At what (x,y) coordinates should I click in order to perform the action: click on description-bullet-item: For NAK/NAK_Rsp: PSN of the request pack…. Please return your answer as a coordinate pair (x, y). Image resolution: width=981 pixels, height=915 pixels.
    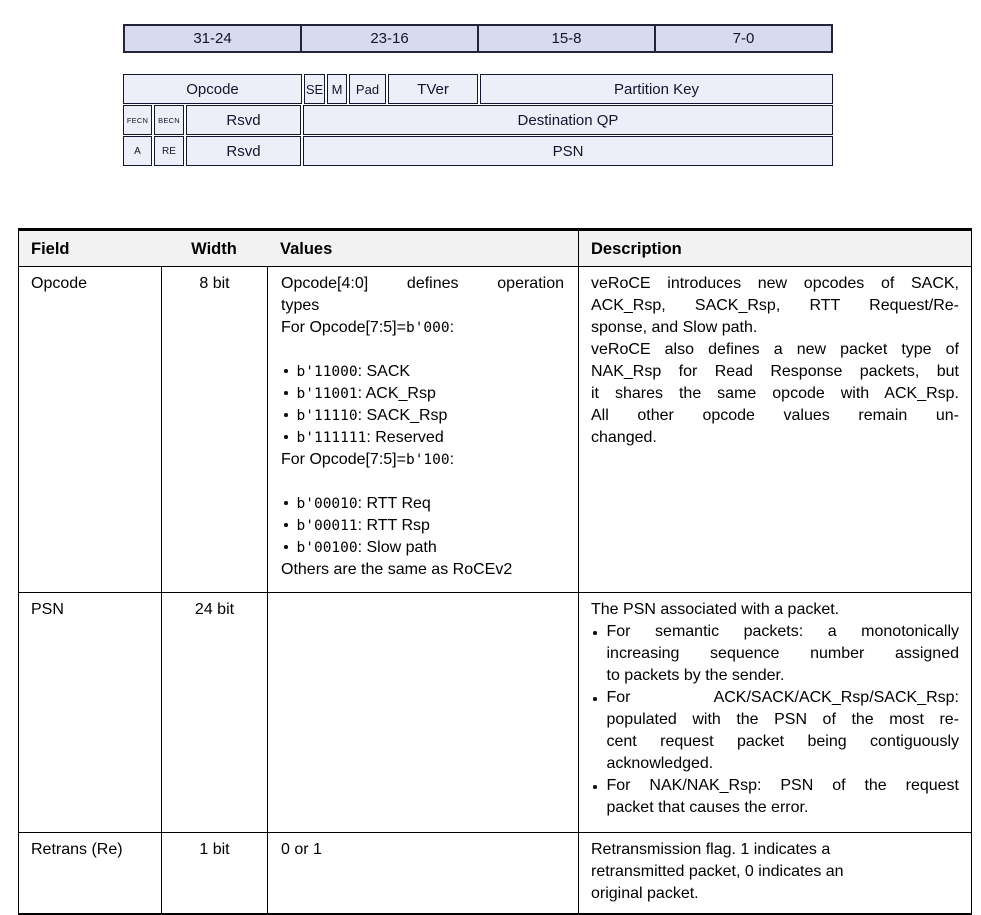
    Looking at the image, I should click on (775, 797).